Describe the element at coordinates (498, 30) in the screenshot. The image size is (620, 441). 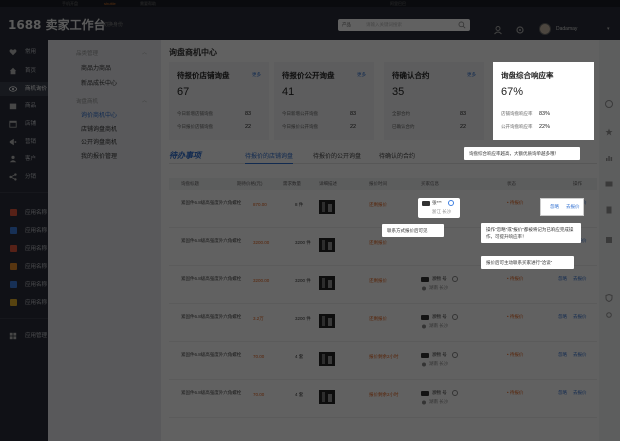
I see `user-center-icon` at that location.